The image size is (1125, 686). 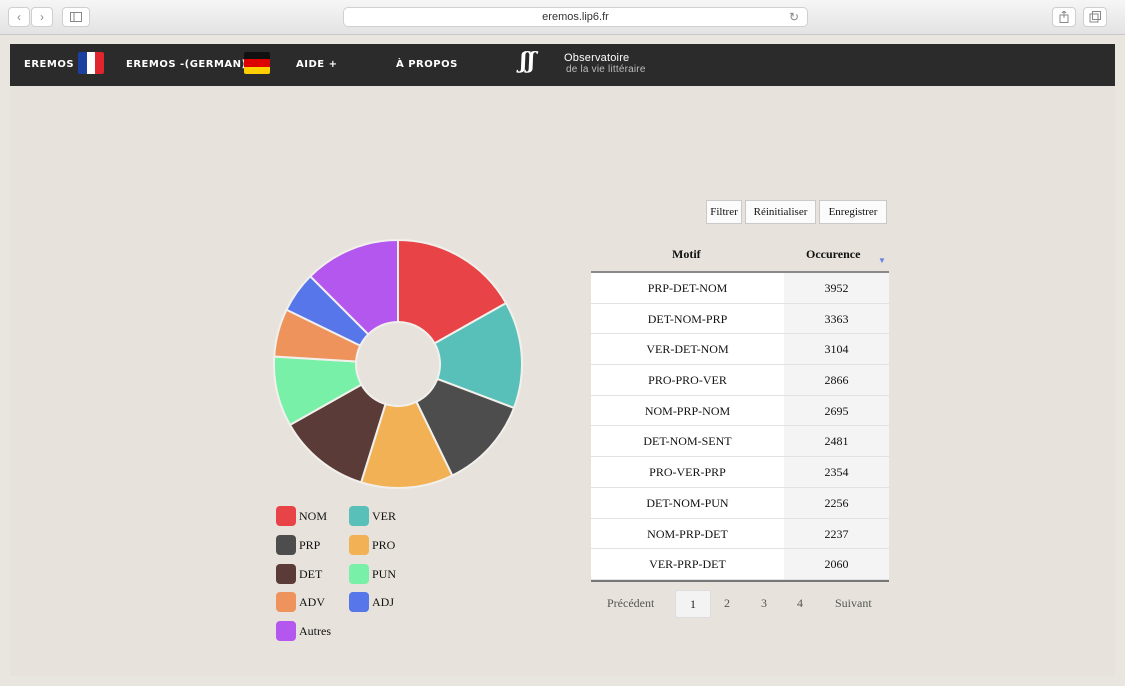 What do you see at coordinates (833, 254) in the screenshot?
I see `header-occurence: Occurence` at bounding box center [833, 254].